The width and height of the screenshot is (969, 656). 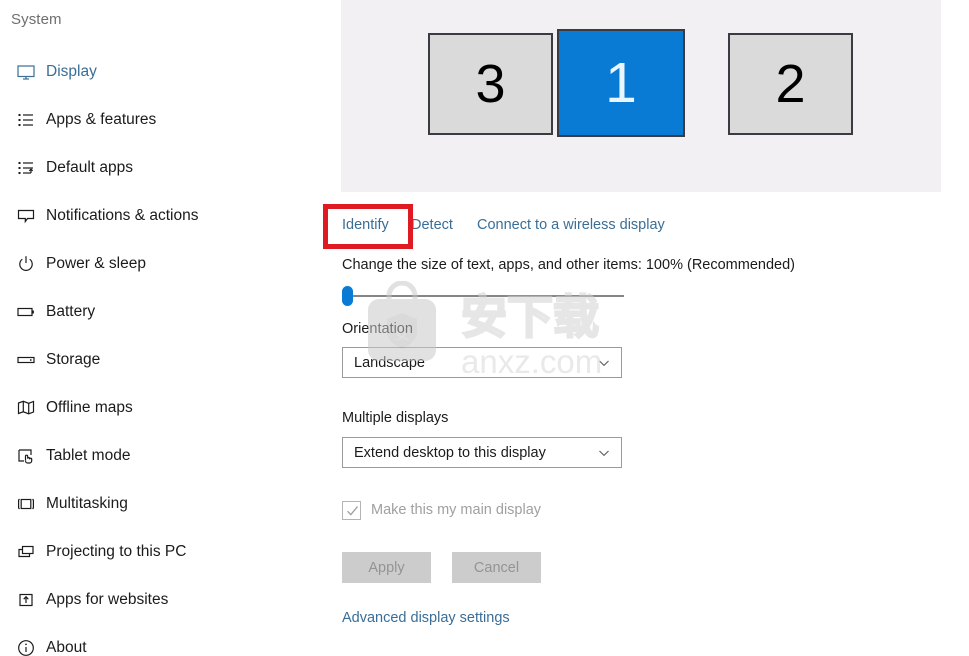 What do you see at coordinates (26, 312) in the screenshot?
I see `battery-icon` at bounding box center [26, 312].